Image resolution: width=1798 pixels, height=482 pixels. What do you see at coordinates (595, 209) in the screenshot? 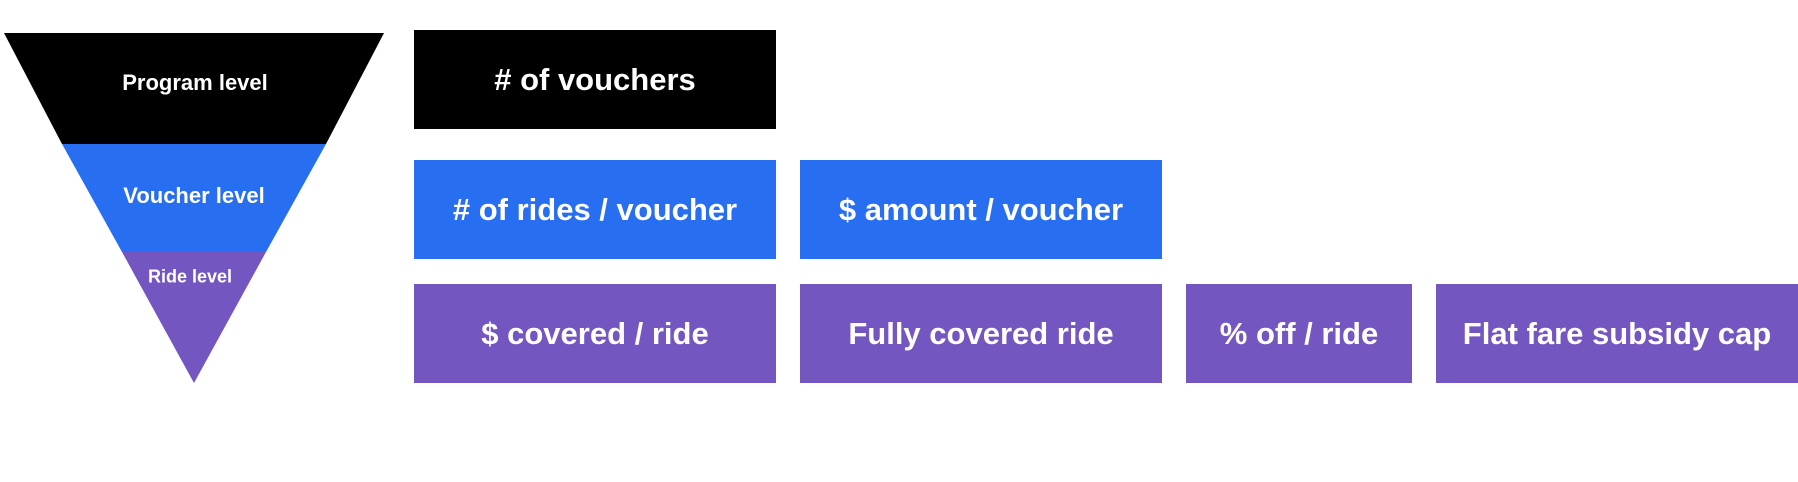
I see `box-rides-per-voucher: # of rides / voucher` at bounding box center [595, 209].